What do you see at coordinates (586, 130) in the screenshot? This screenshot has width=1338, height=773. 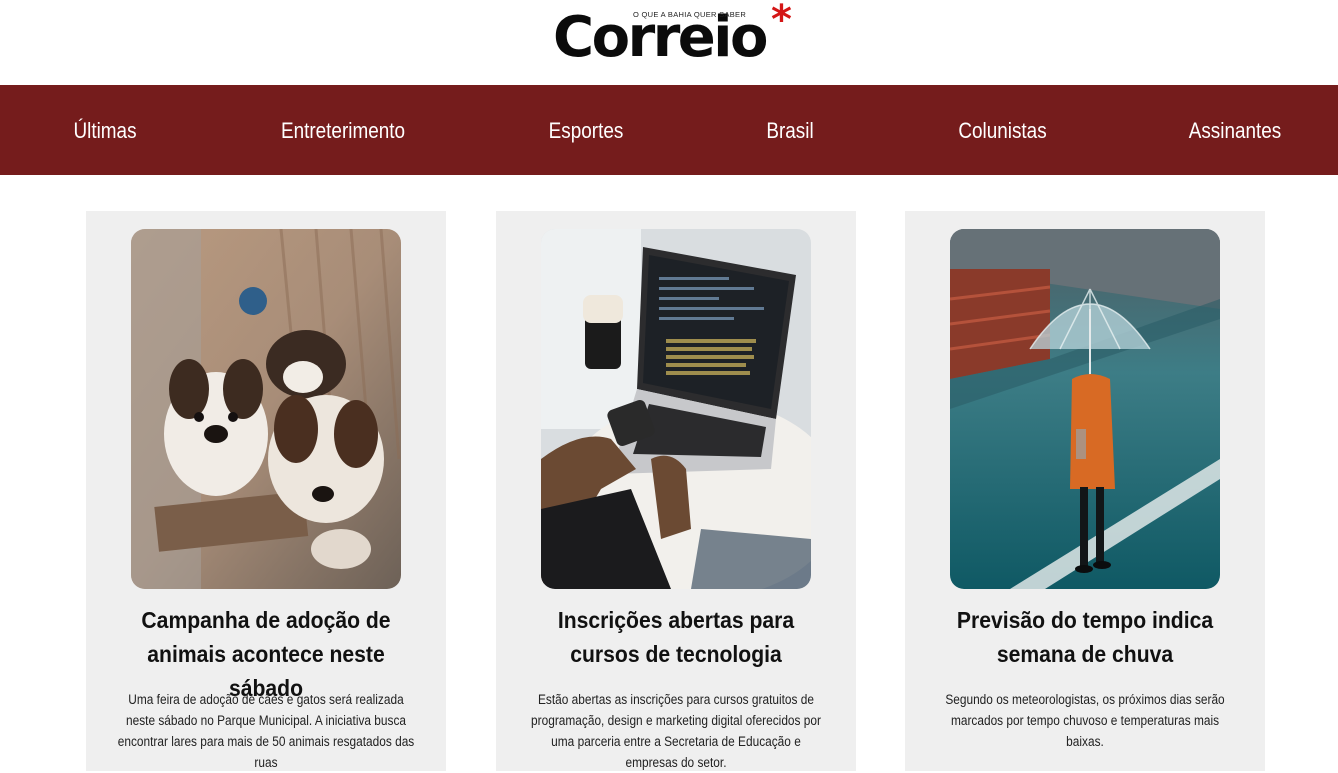 I see `nav-item-esportes: Esportes` at bounding box center [586, 130].